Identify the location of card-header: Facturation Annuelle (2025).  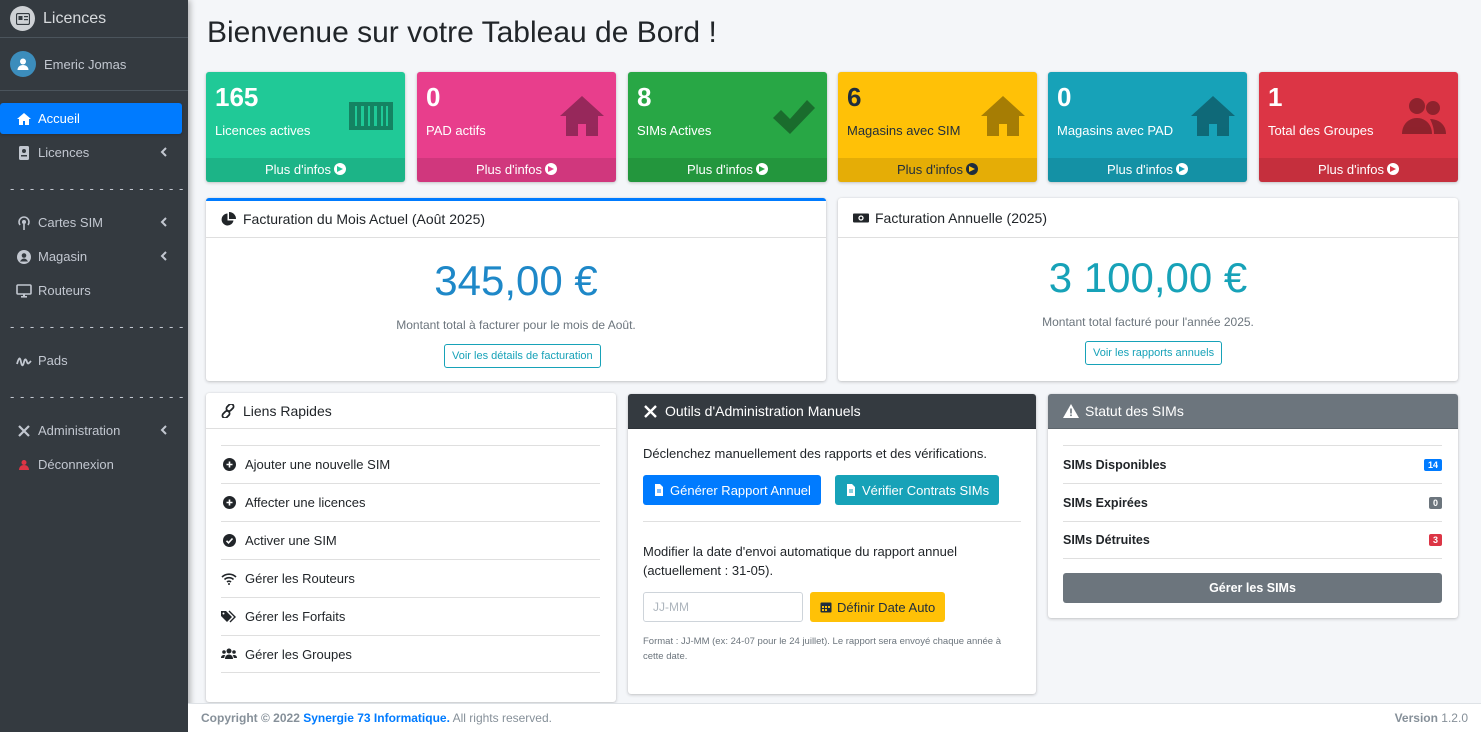
(1148, 218).